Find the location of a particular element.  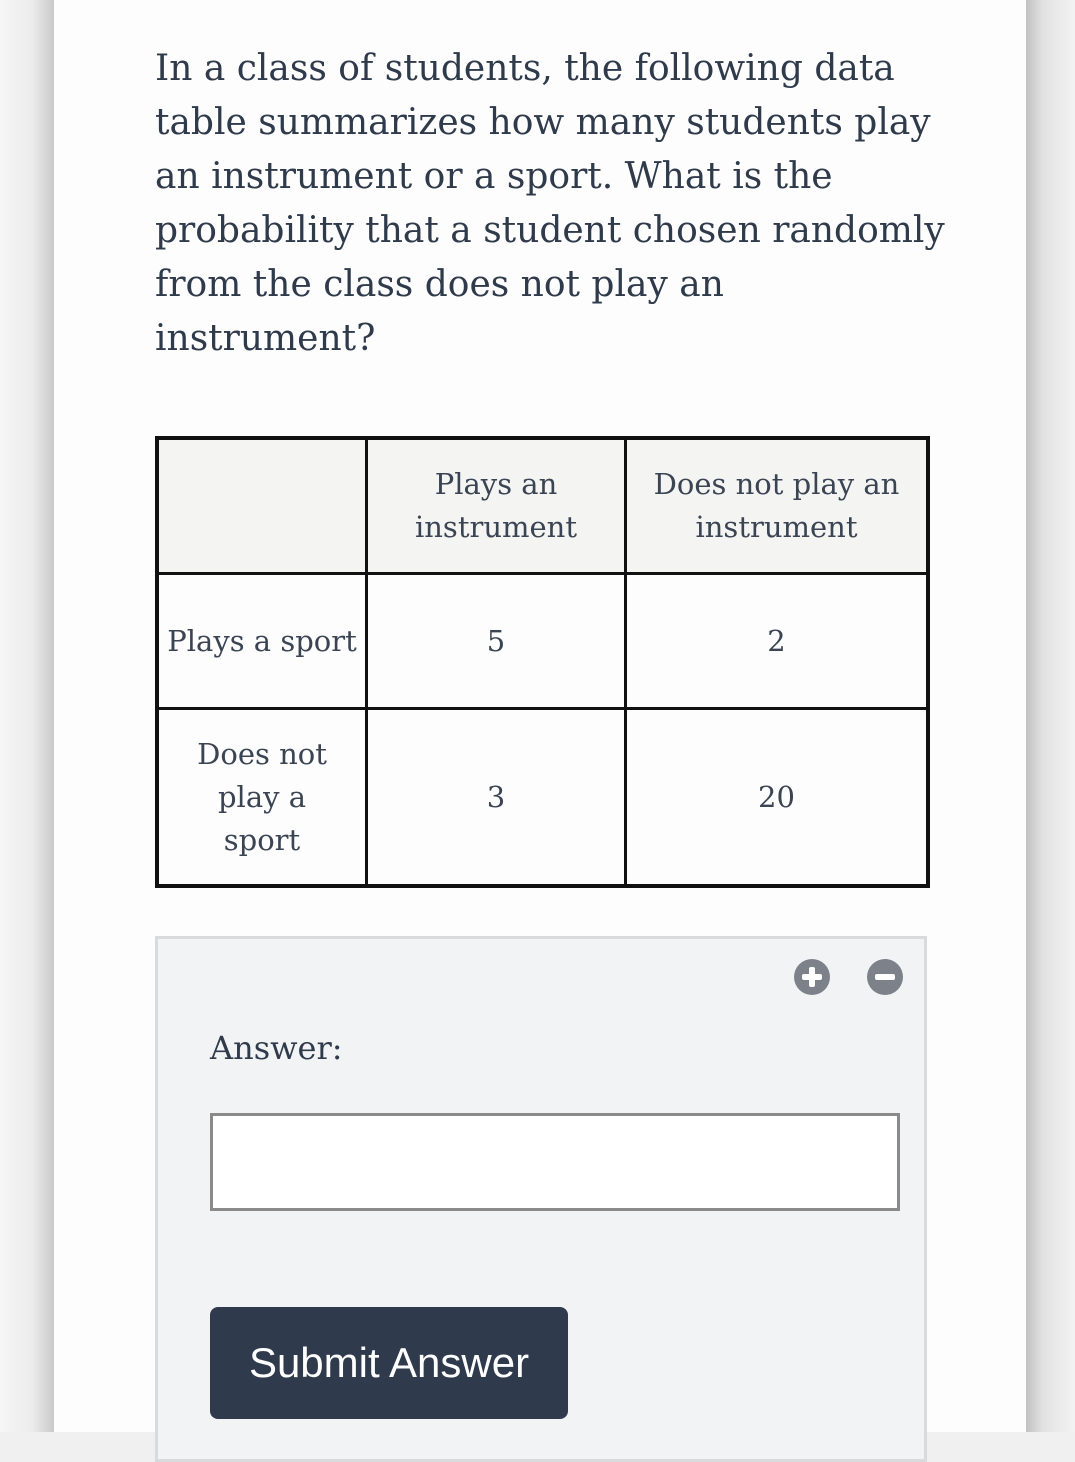

row-header-plays-sport: Plays a sport is located at coordinates (261, 641).